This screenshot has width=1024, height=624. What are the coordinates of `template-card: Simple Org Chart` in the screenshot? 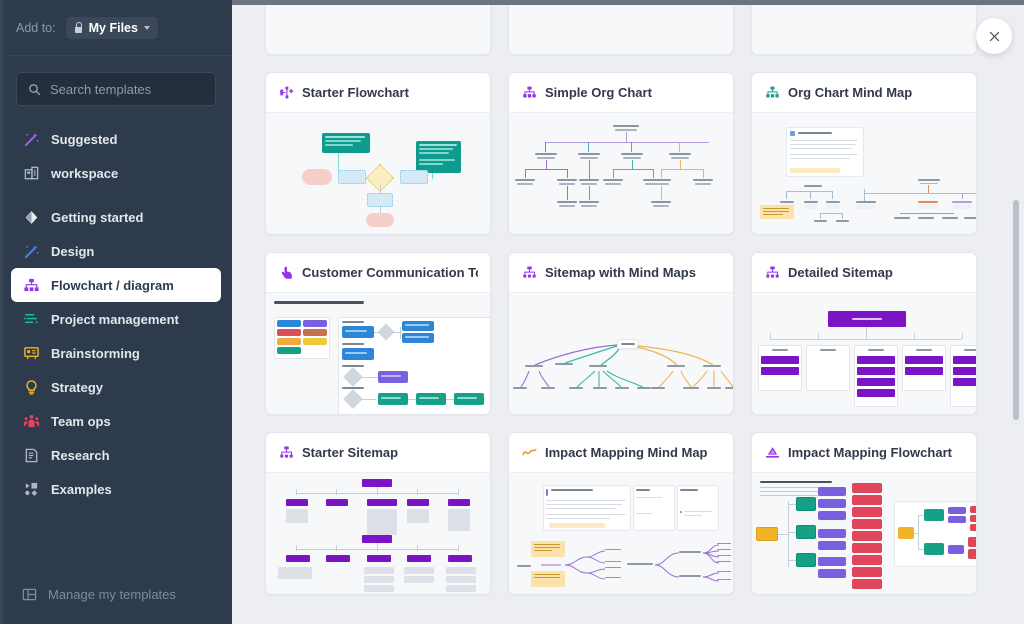 It's located at (621, 153).